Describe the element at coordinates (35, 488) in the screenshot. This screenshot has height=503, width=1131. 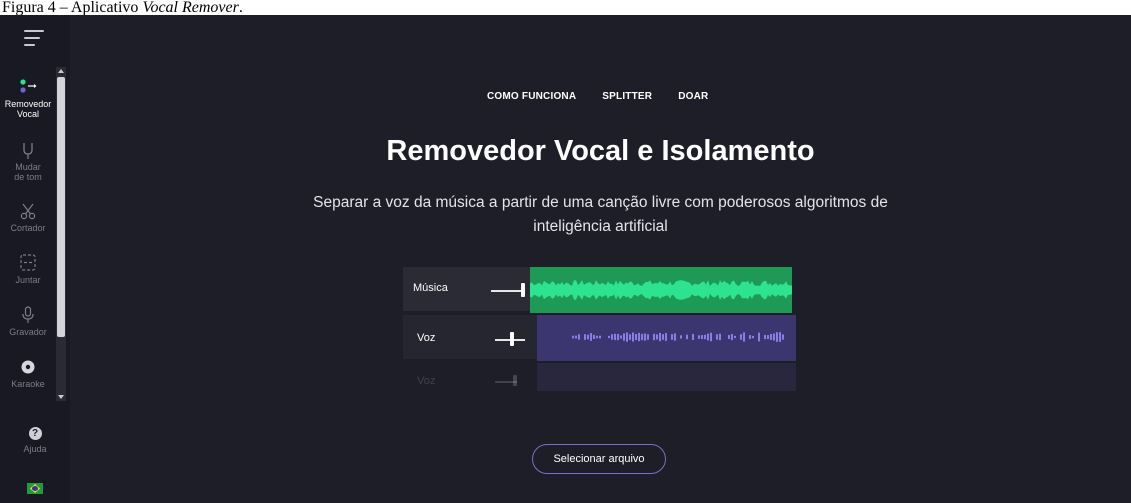
I see `brazil-flag-icon` at that location.